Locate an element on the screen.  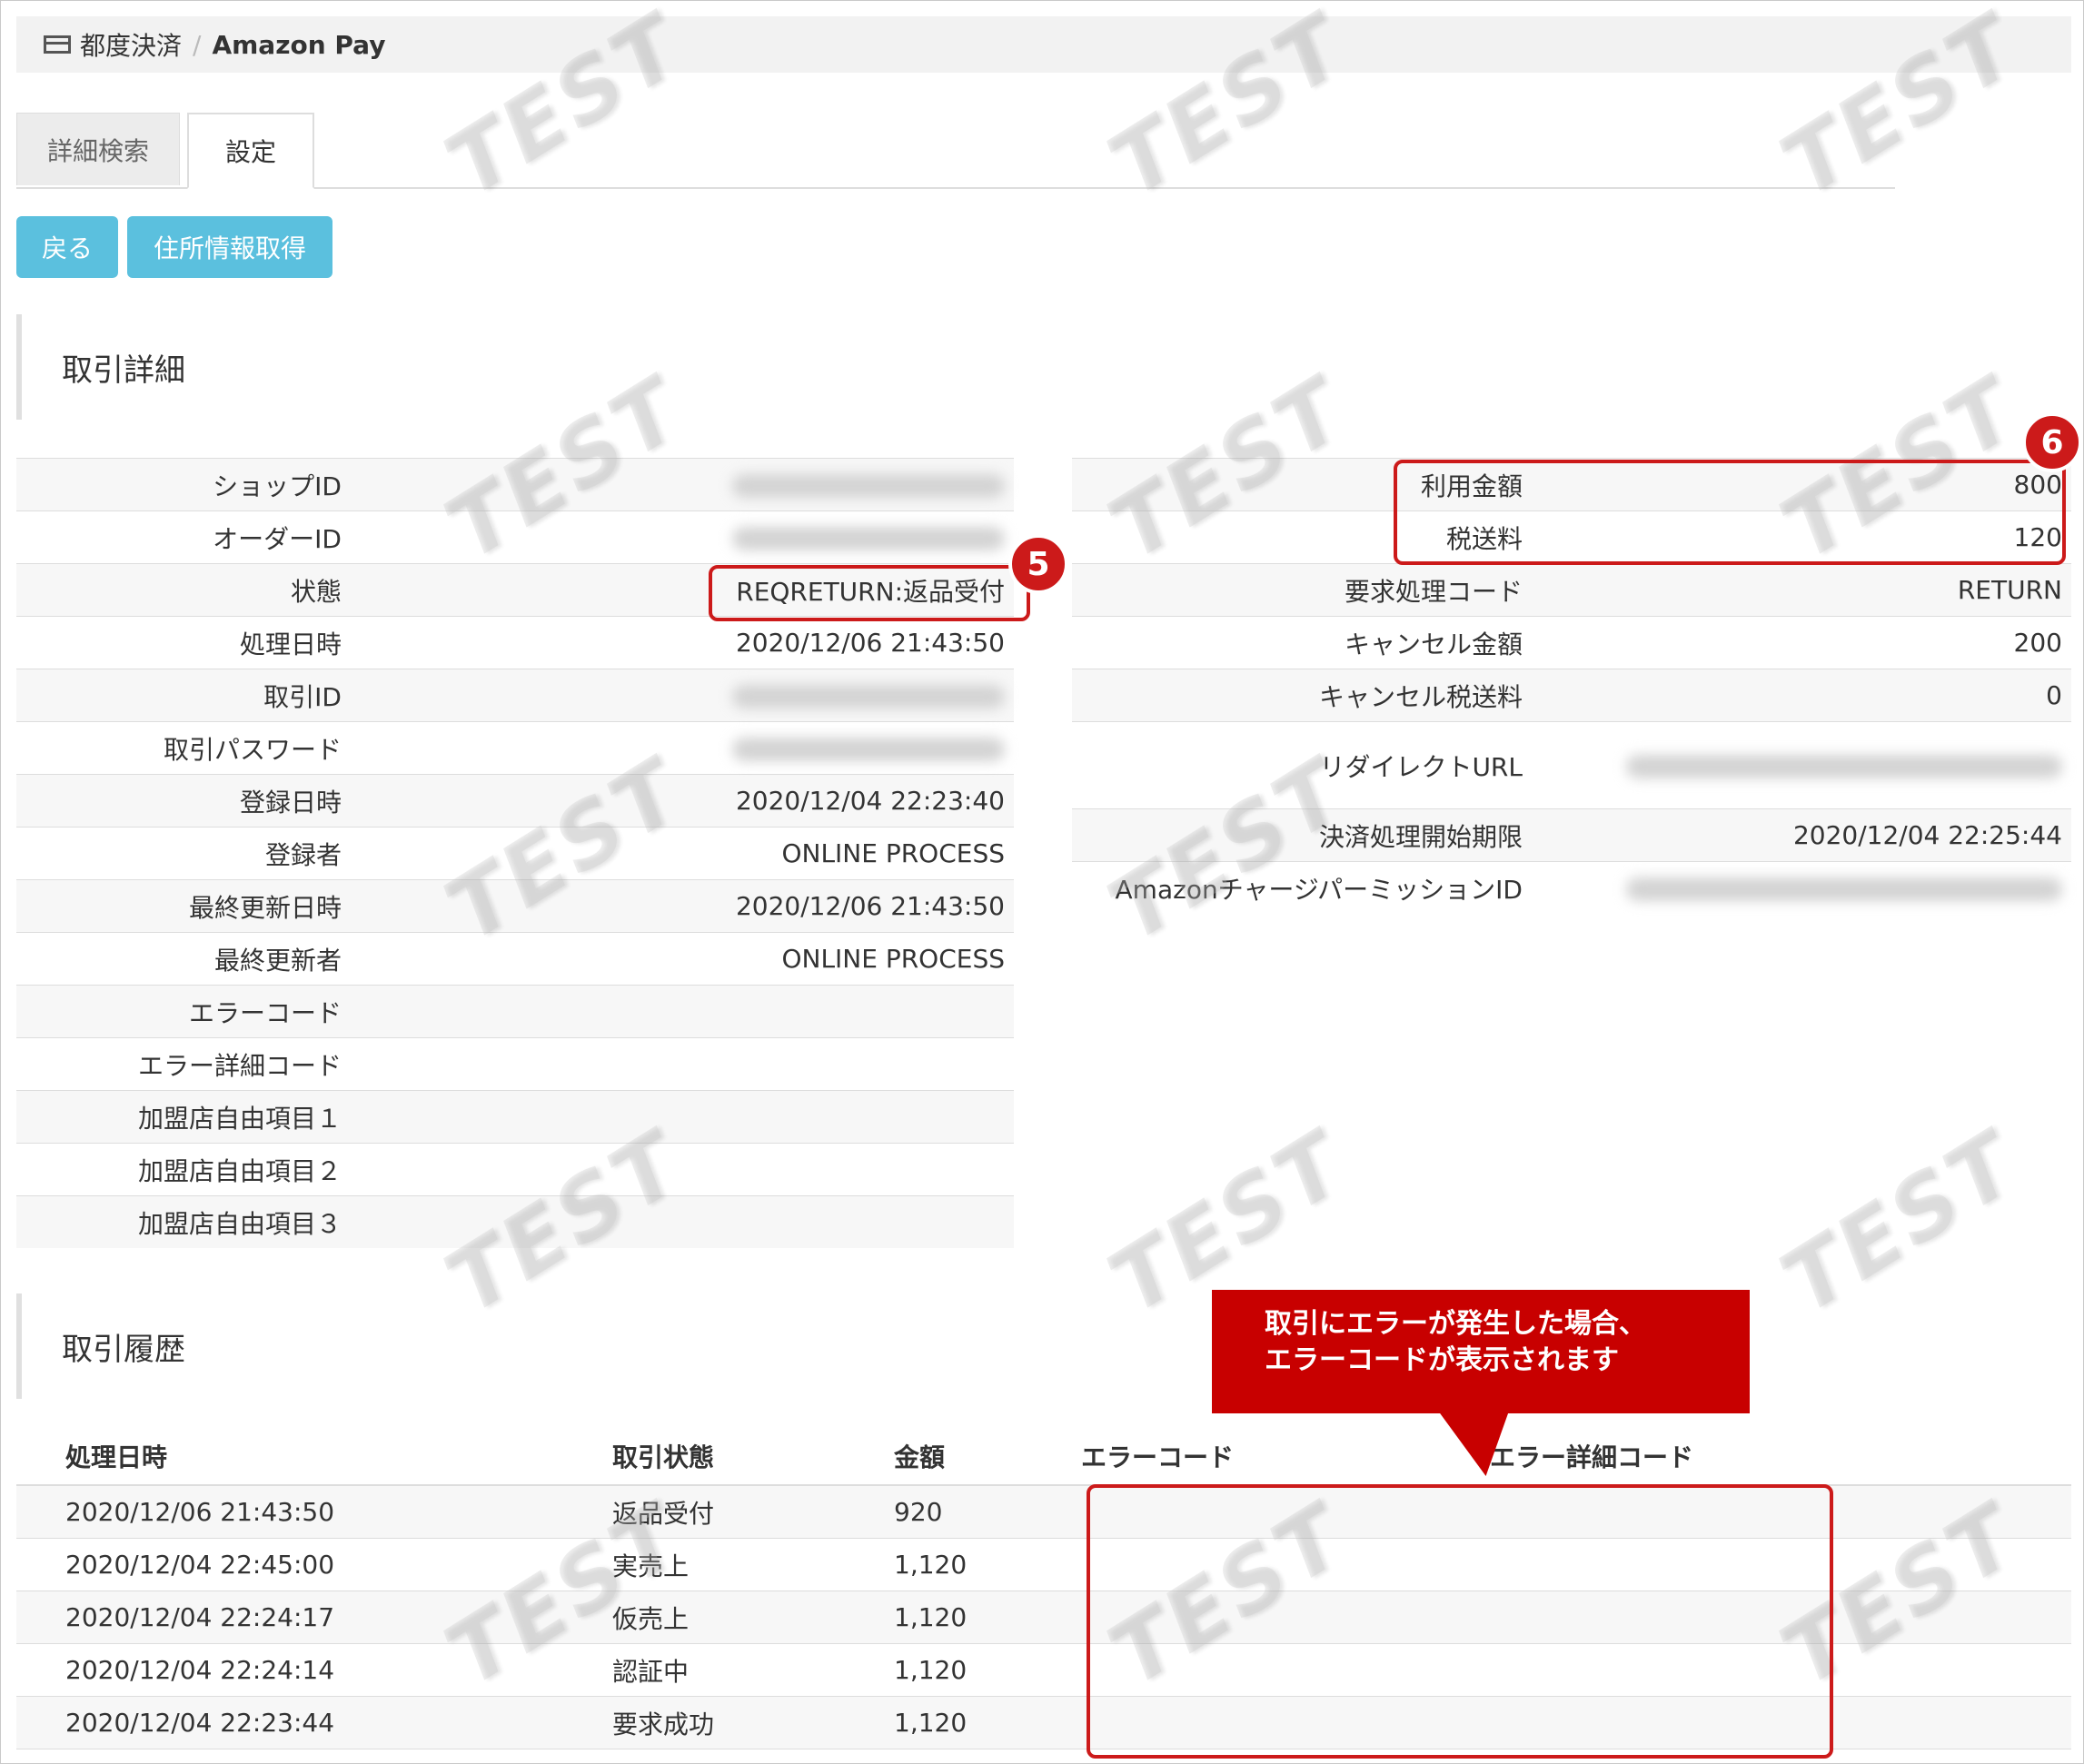
annotation-badge-5: 5 is located at coordinates (1038, 564).